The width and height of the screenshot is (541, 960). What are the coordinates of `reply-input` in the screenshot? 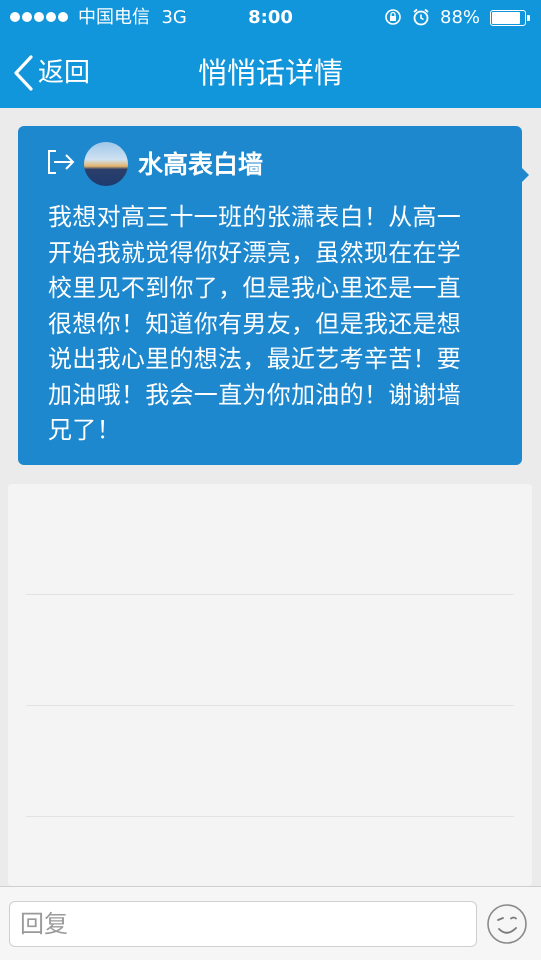 It's located at (243, 924).